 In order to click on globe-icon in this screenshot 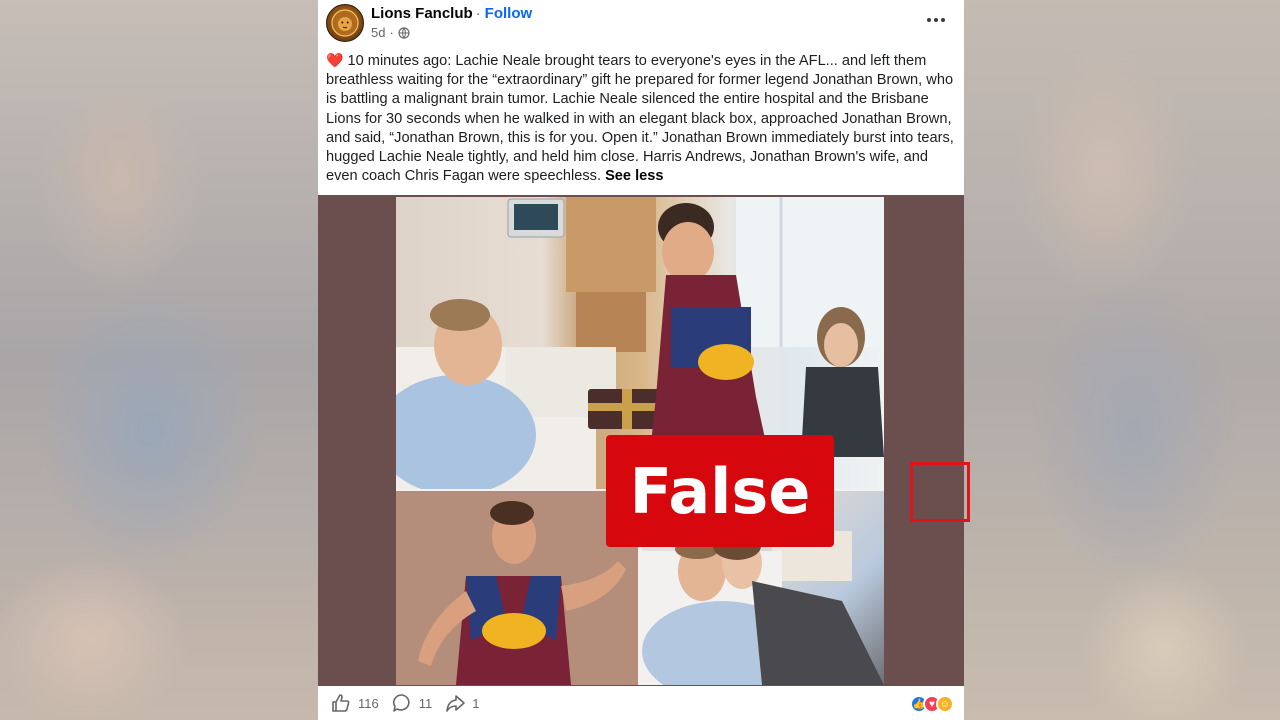, I will do `click(404, 32)`.